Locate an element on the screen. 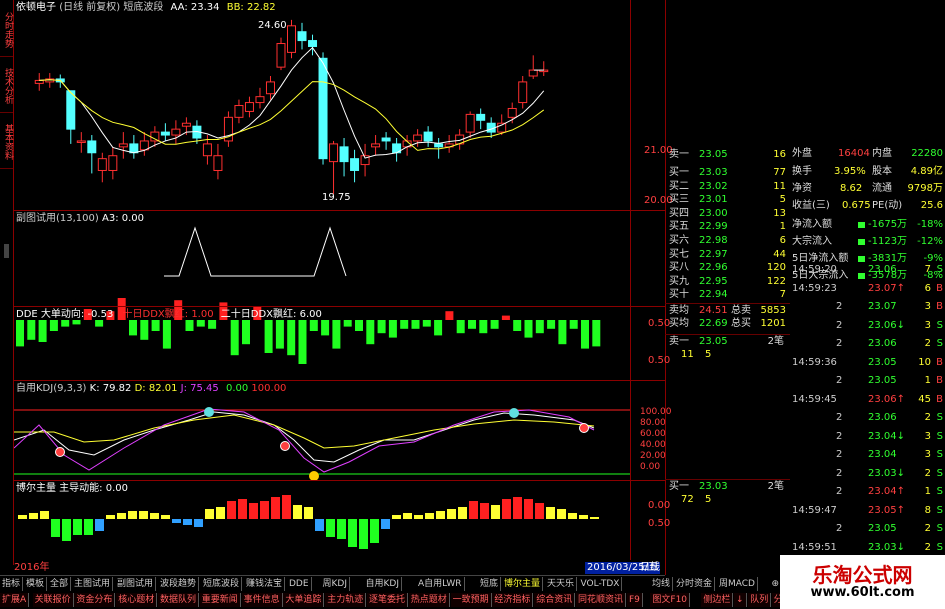 This screenshot has width=945, height=609. indicator-tab: 天天乐 is located at coordinates (561, 584).